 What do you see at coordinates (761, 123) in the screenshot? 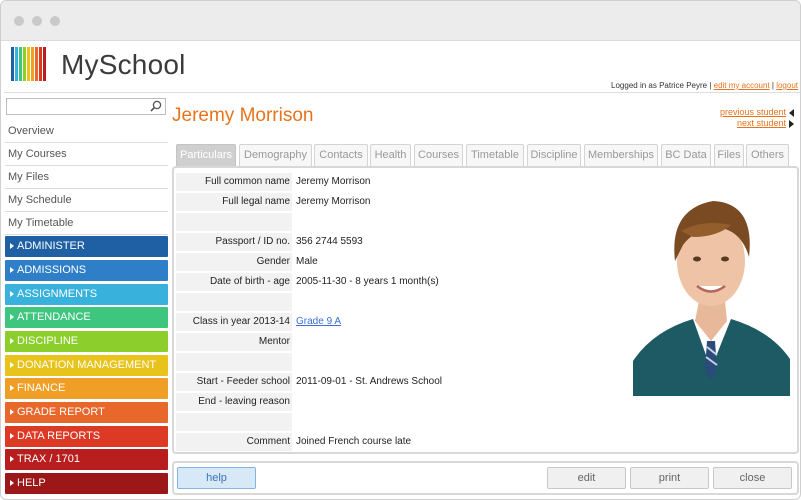
I see `next-student-label: next student` at bounding box center [761, 123].